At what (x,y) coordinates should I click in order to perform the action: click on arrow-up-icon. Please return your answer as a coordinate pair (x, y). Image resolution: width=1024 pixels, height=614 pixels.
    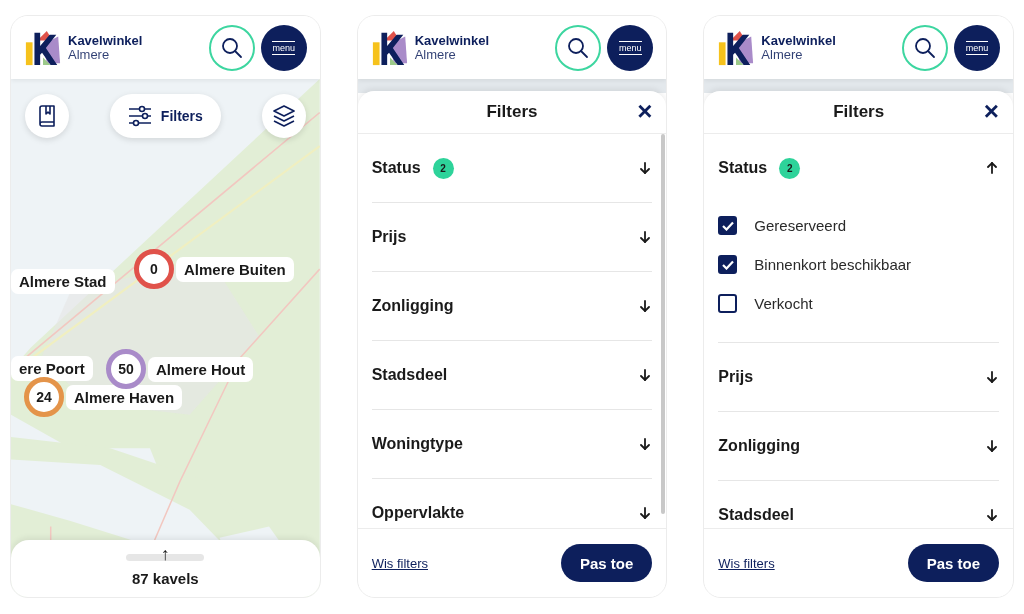
    Looking at the image, I should click on (992, 168).